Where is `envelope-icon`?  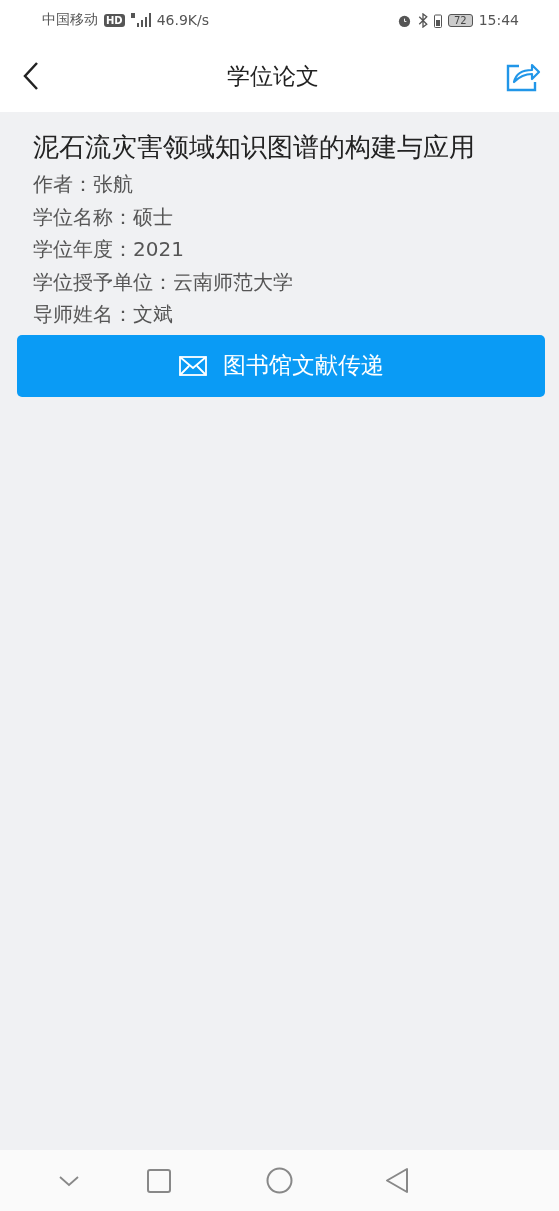 envelope-icon is located at coordinates (192, 365).